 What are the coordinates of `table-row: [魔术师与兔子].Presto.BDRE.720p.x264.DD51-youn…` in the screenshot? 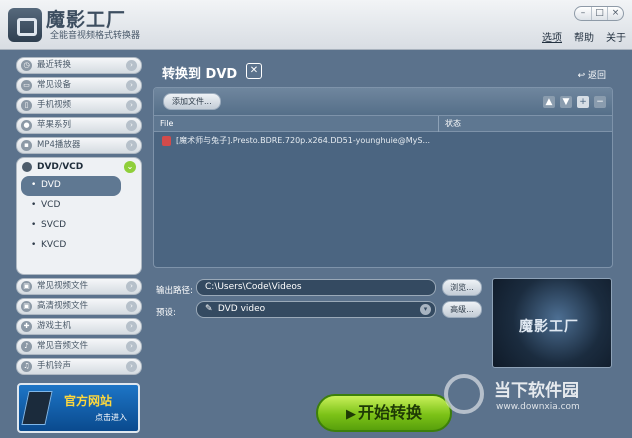 It's located at (383, 141).